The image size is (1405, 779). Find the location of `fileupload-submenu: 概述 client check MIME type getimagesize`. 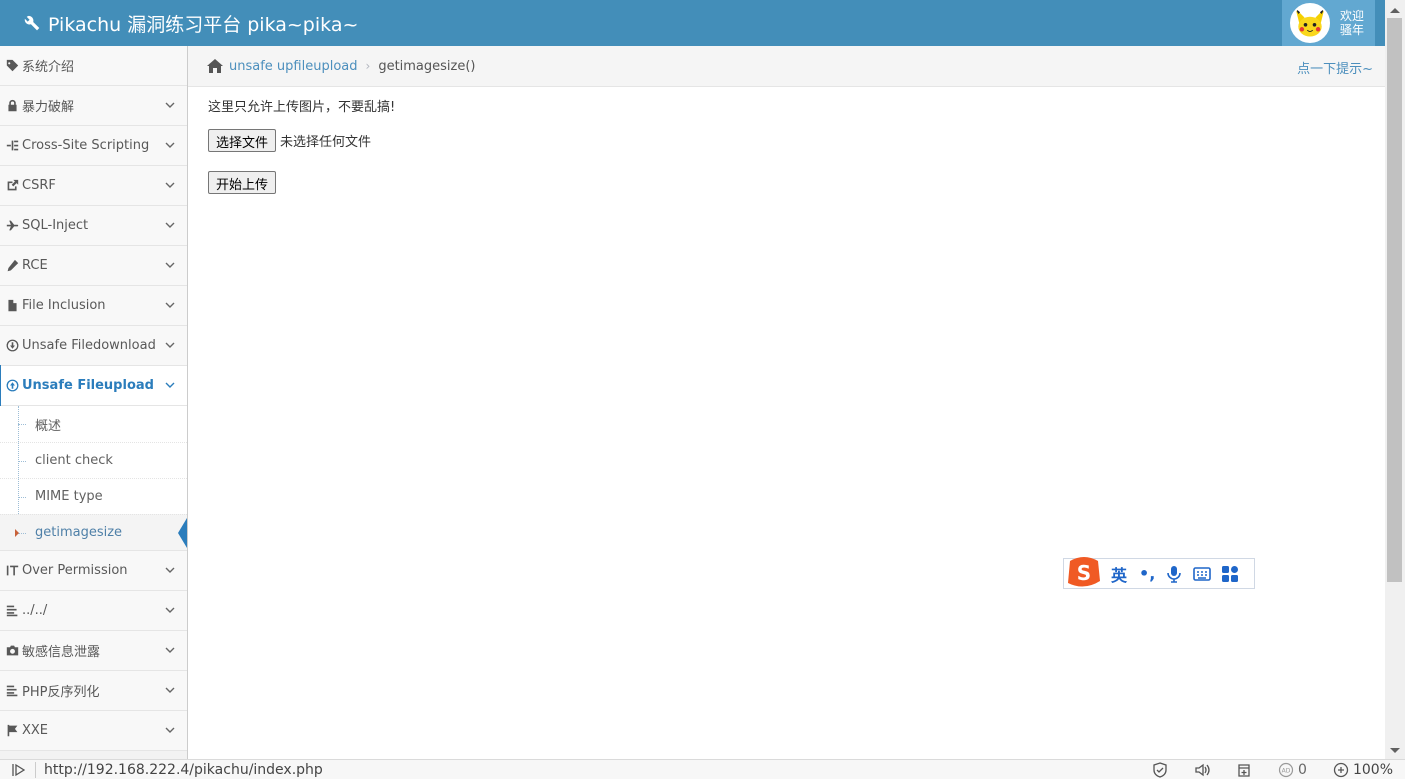

fileupload-submenu: 概述 client check MIME type getimagesize is located at coordinates (93, 478).